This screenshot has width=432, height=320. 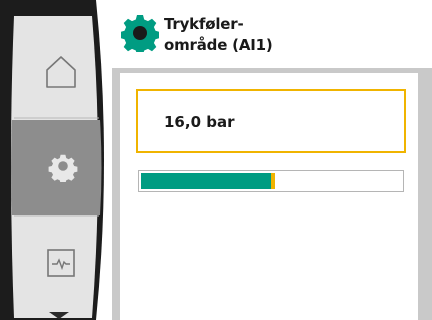 I want to click on level-bar-marker, so click(x=273, y=181).